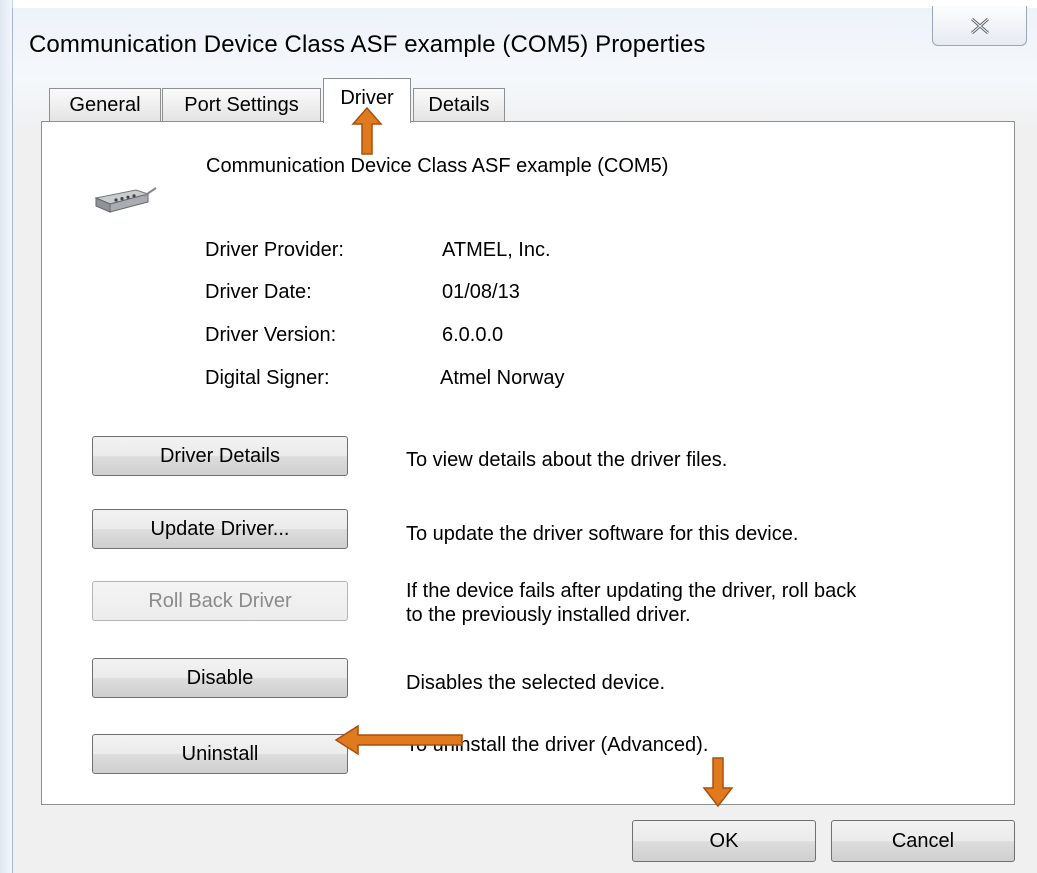  I want to click on serial-port-connector-icon, so click(125, 200).